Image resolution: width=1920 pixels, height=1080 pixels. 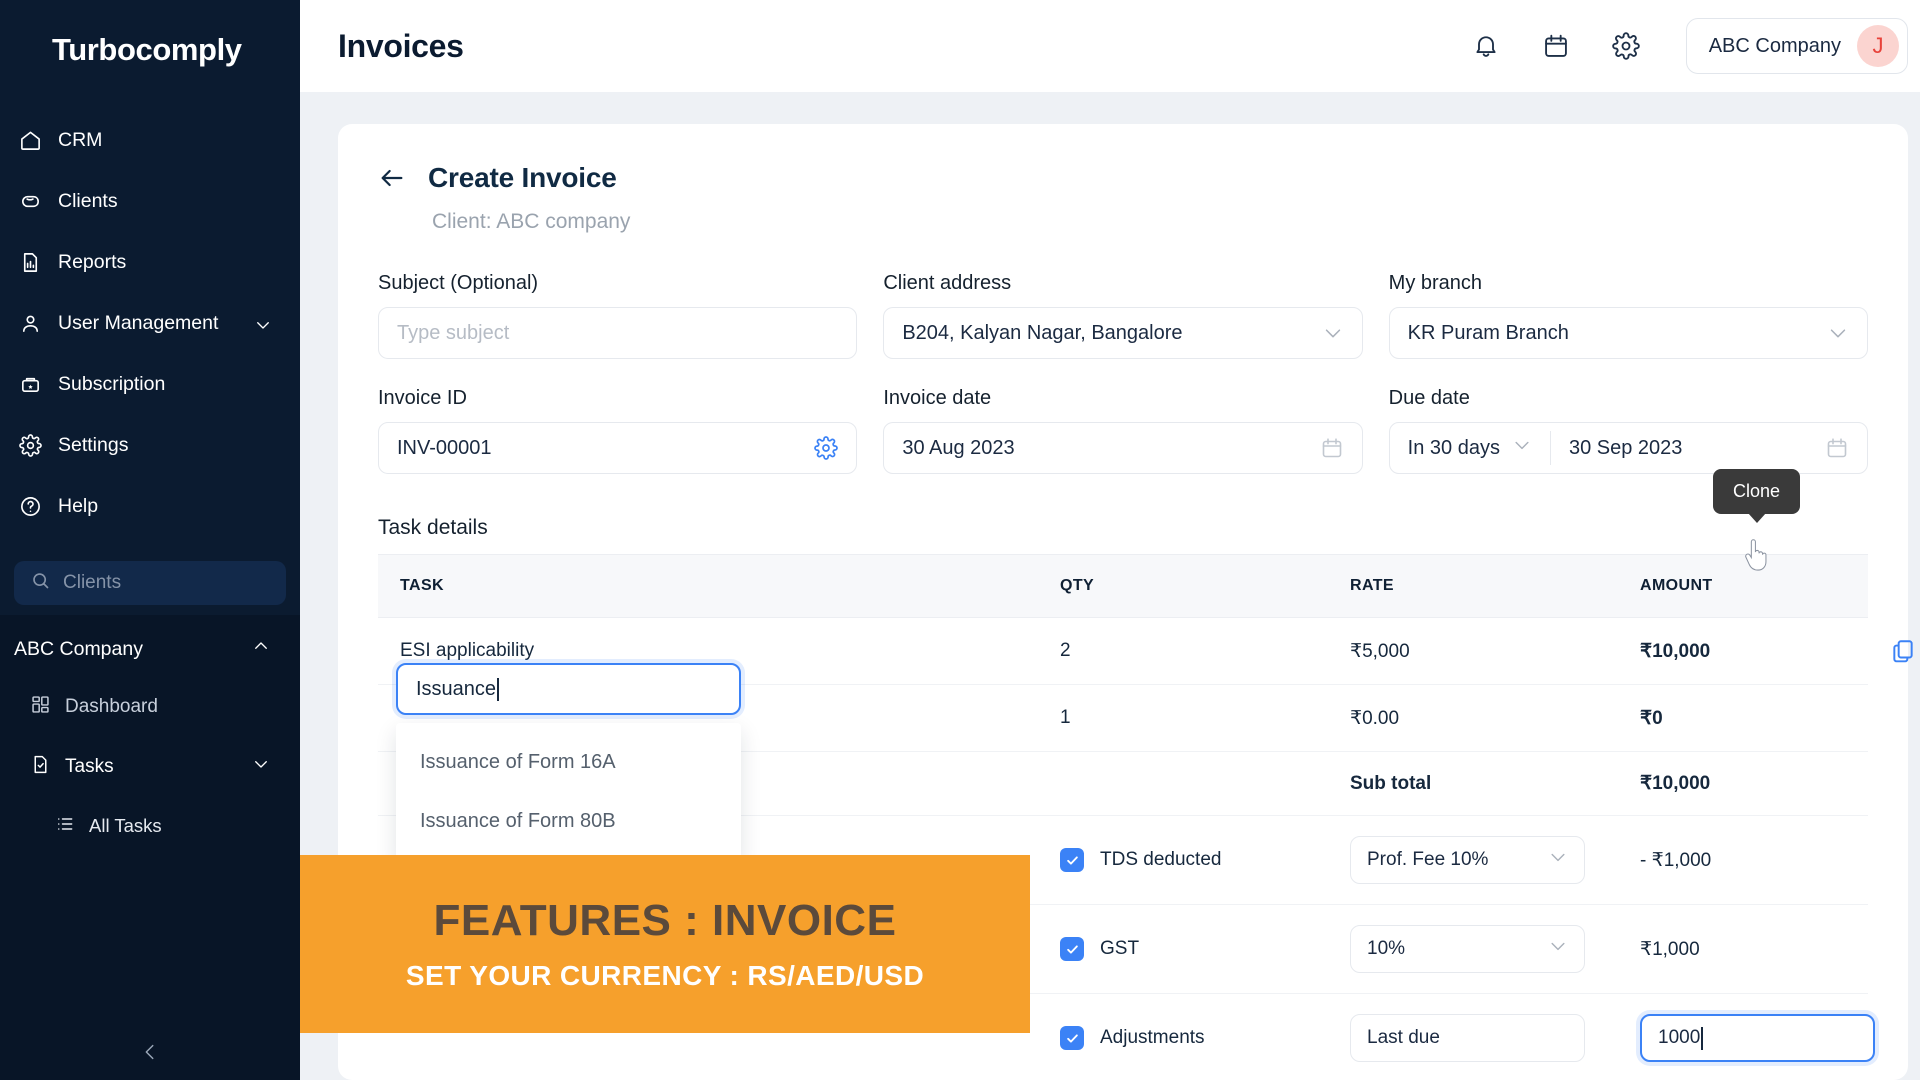 What do you see at coordinates (89, 766) in the screenshot?
I see `sidebar-item-label: Tasks` at bounding box center [89, 766].